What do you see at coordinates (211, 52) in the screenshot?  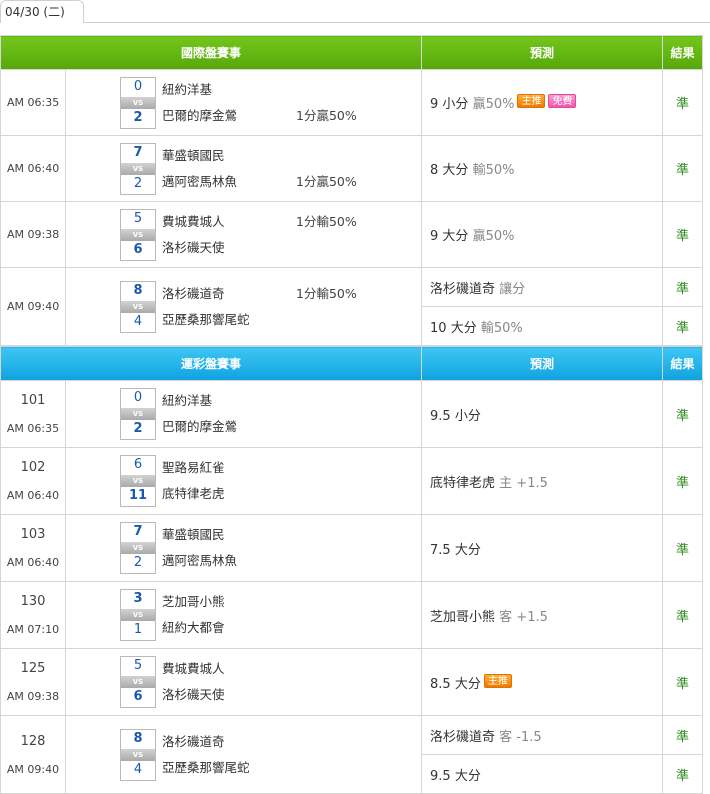 I see `intl-event-header: 國際盤賽事` at bounding box center [211, 52].